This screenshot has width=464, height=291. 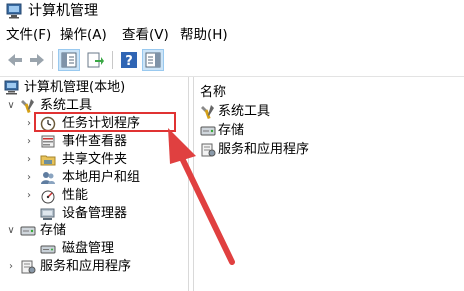 I want to click on menu-bar: 文件(F) 操作(A) 查看(V) 帮助(H), so click(x=232, y=35).